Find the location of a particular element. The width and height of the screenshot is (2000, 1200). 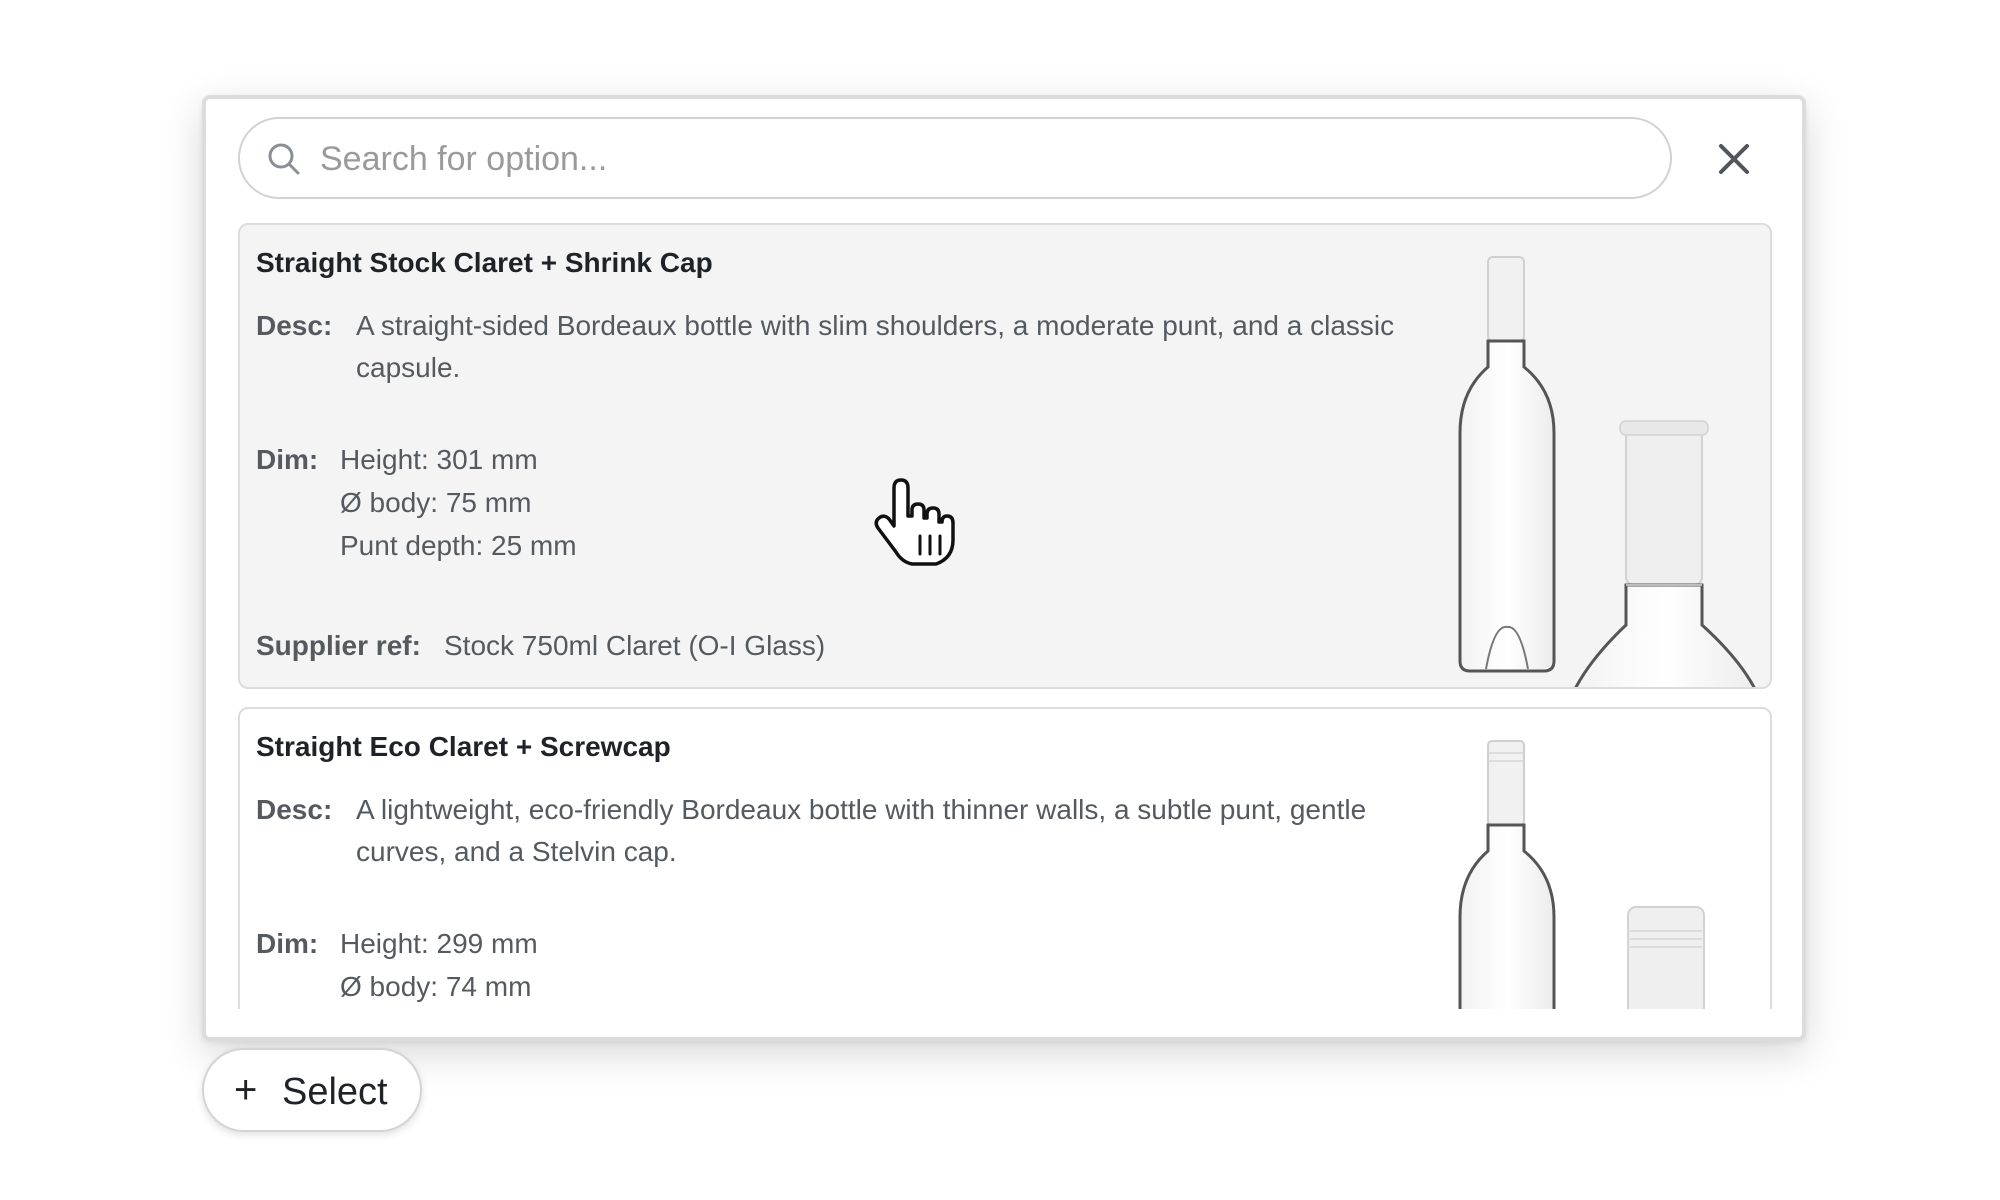

select-button: + Select is located at coordinates (312, 1090).